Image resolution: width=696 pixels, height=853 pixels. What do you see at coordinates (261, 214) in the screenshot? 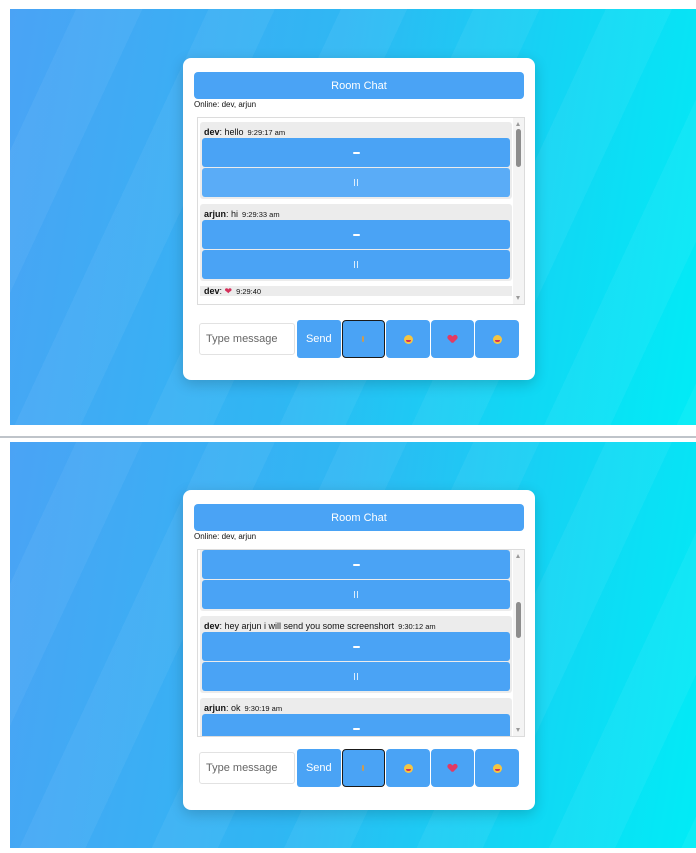
I see `message-time: 9:29:33 am` at bounding box center [261, 214].